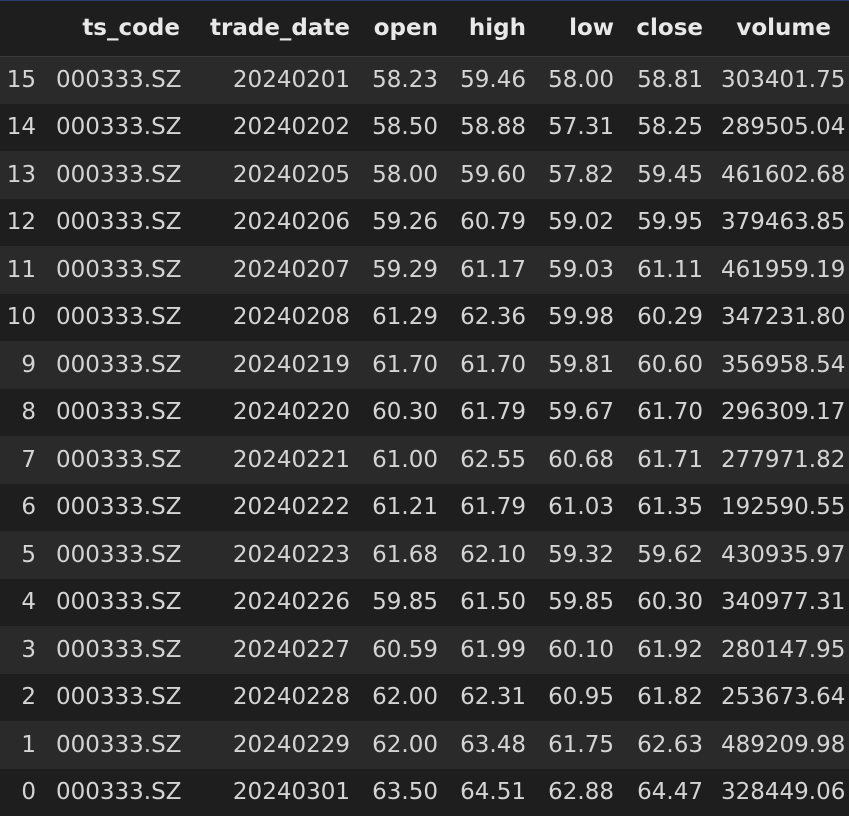 The height and width of the screenshot is (816, 849). I want to click on open-cell: 58.23, so click(412, 80).